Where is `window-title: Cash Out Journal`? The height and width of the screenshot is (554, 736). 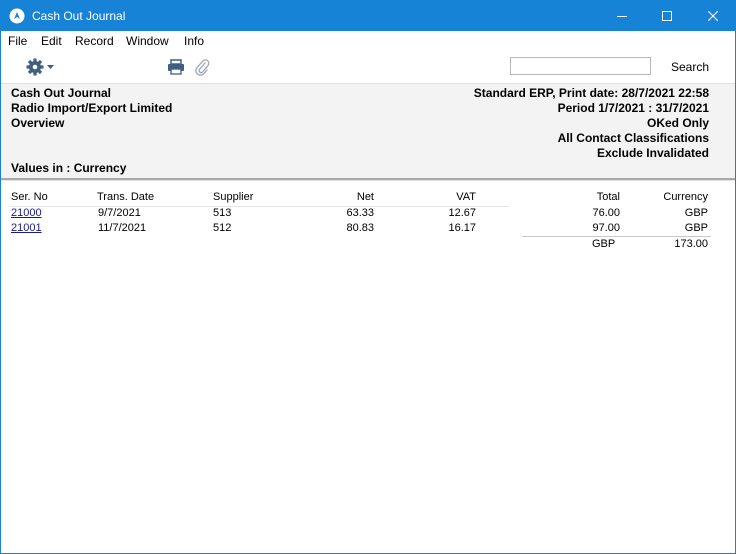
window-title: Cash Out Journal is located at coordinates (79, 16).